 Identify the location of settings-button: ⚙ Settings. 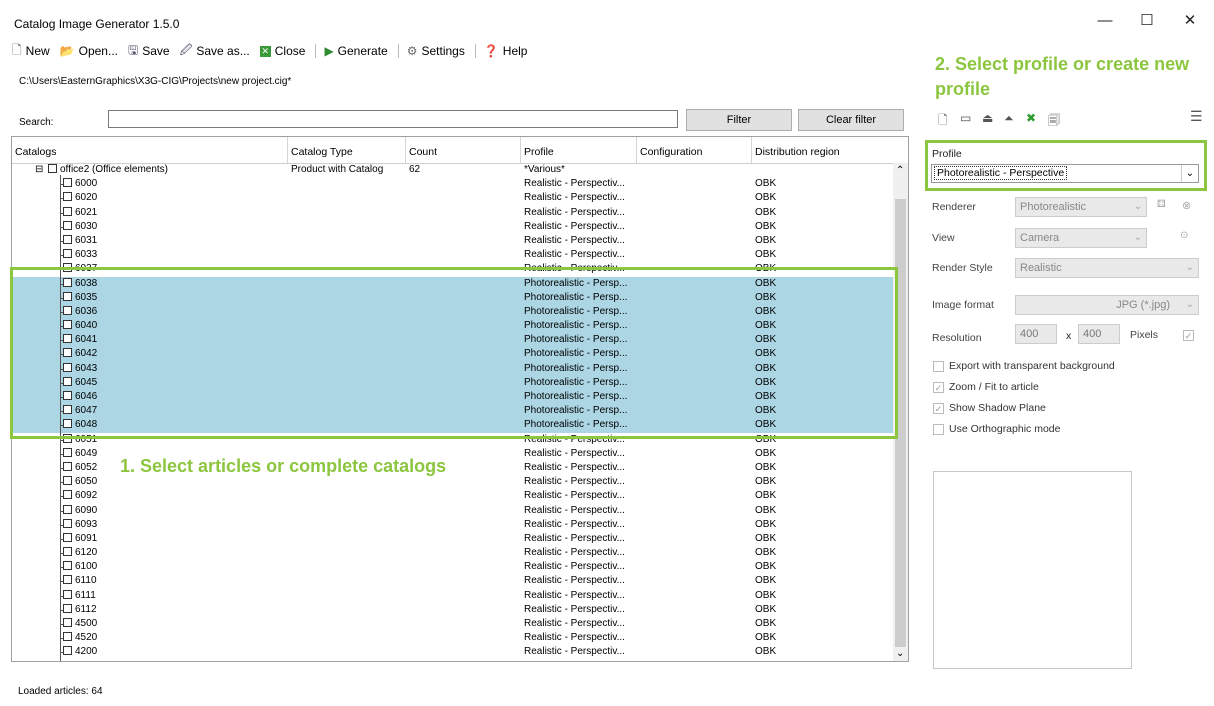
(436, 51).